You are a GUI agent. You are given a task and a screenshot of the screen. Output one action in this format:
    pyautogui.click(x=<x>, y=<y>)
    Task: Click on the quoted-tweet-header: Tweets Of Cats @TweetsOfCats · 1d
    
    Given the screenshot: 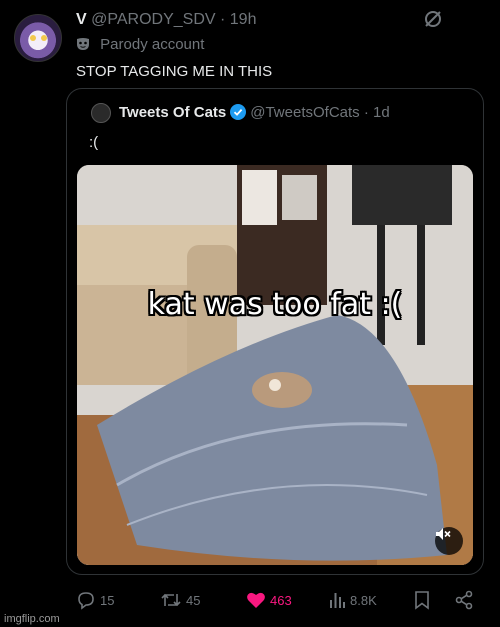 What is the action you would take?
    pyautogui.click(x=254, y=113)
    